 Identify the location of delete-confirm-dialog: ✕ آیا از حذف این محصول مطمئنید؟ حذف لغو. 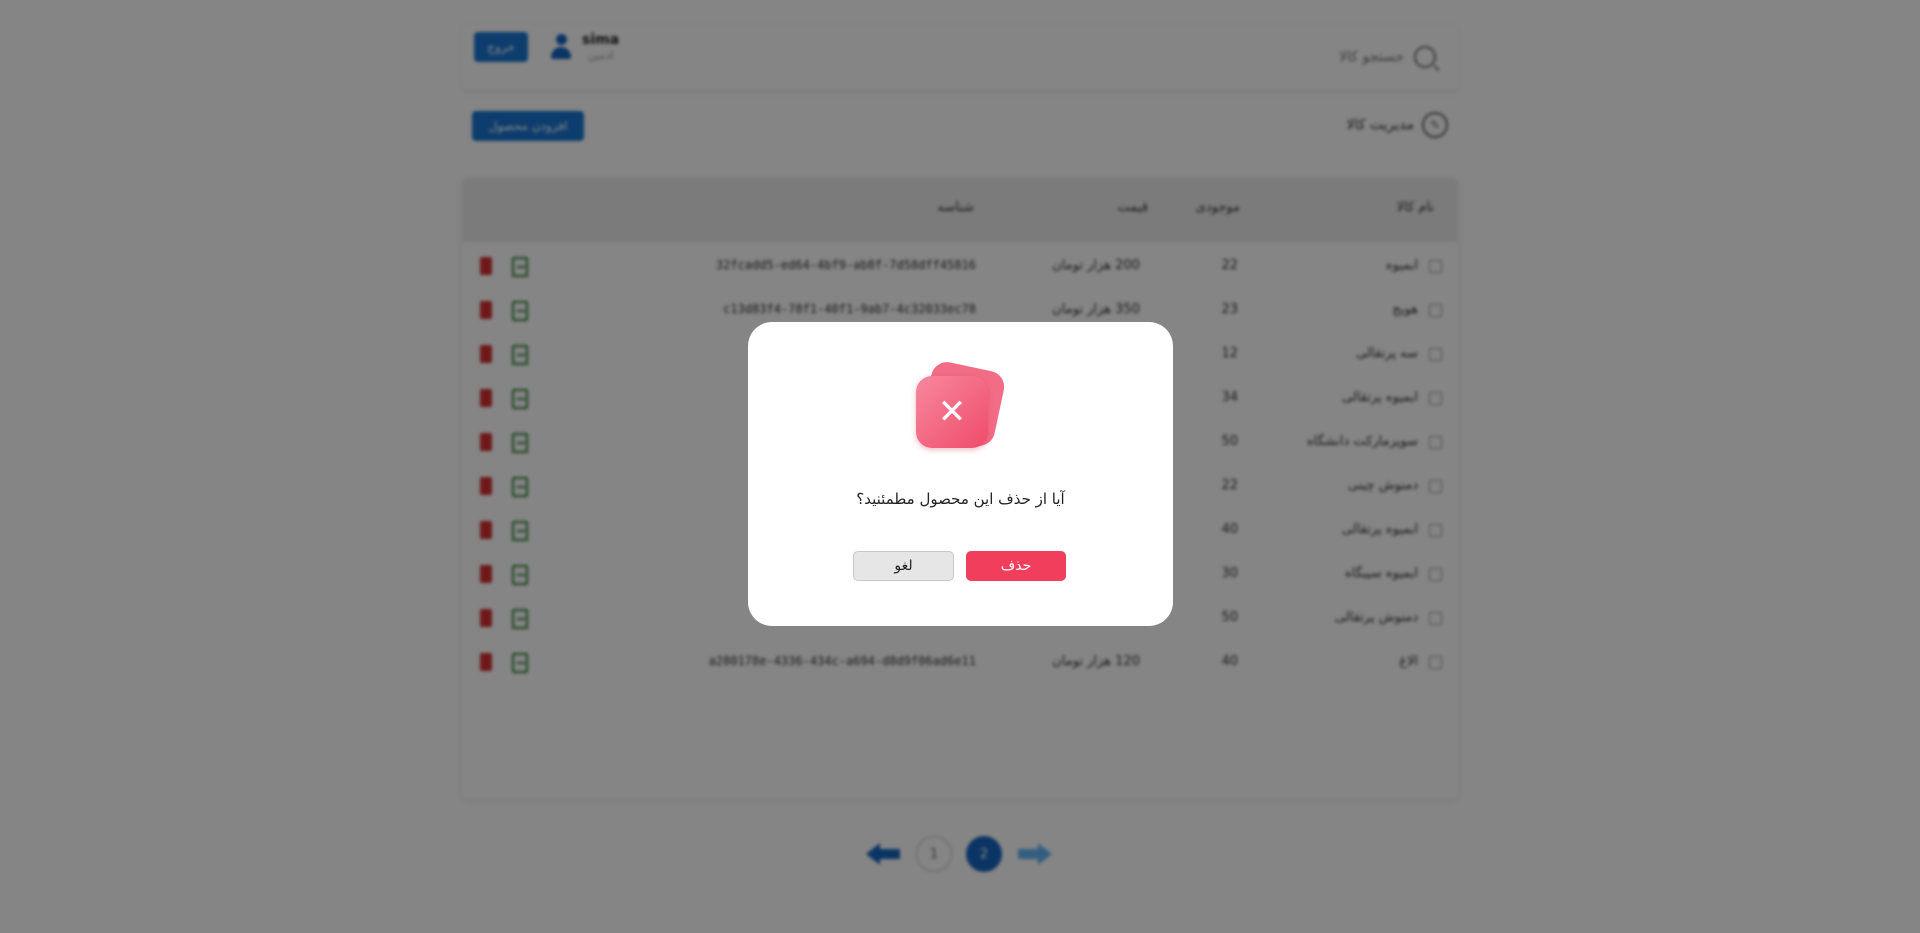
(960, 474).